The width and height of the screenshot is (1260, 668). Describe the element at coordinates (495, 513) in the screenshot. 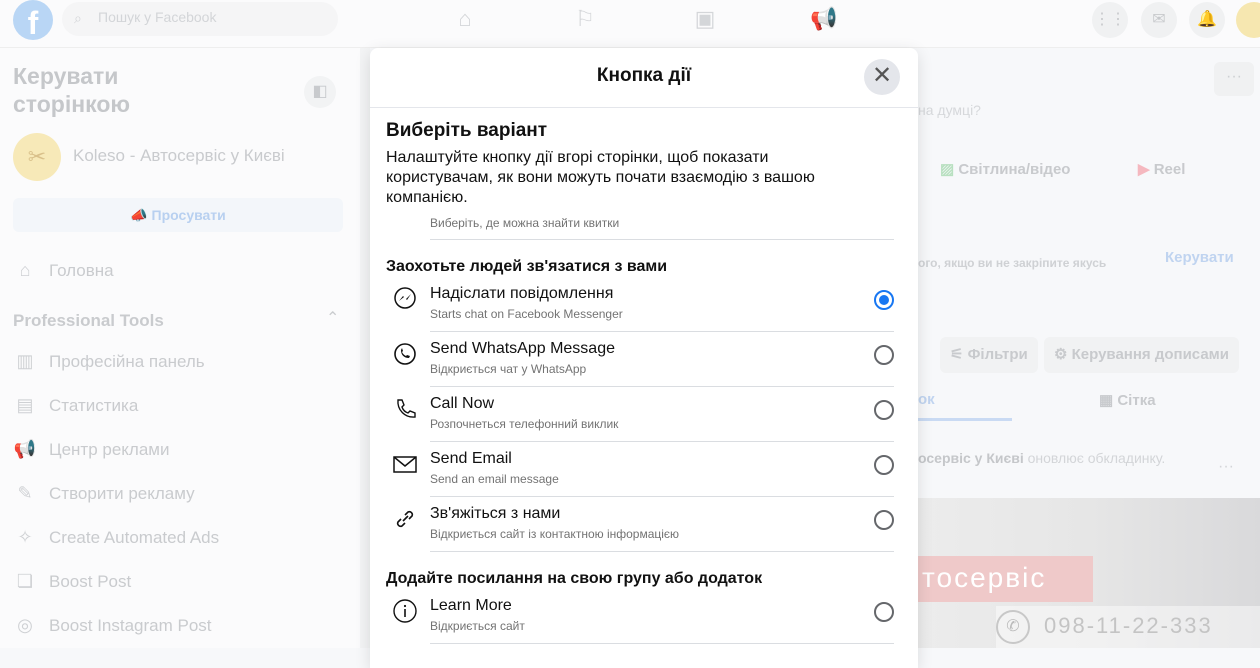

I see `option-title: Зв'яжіться з нами` at that location.